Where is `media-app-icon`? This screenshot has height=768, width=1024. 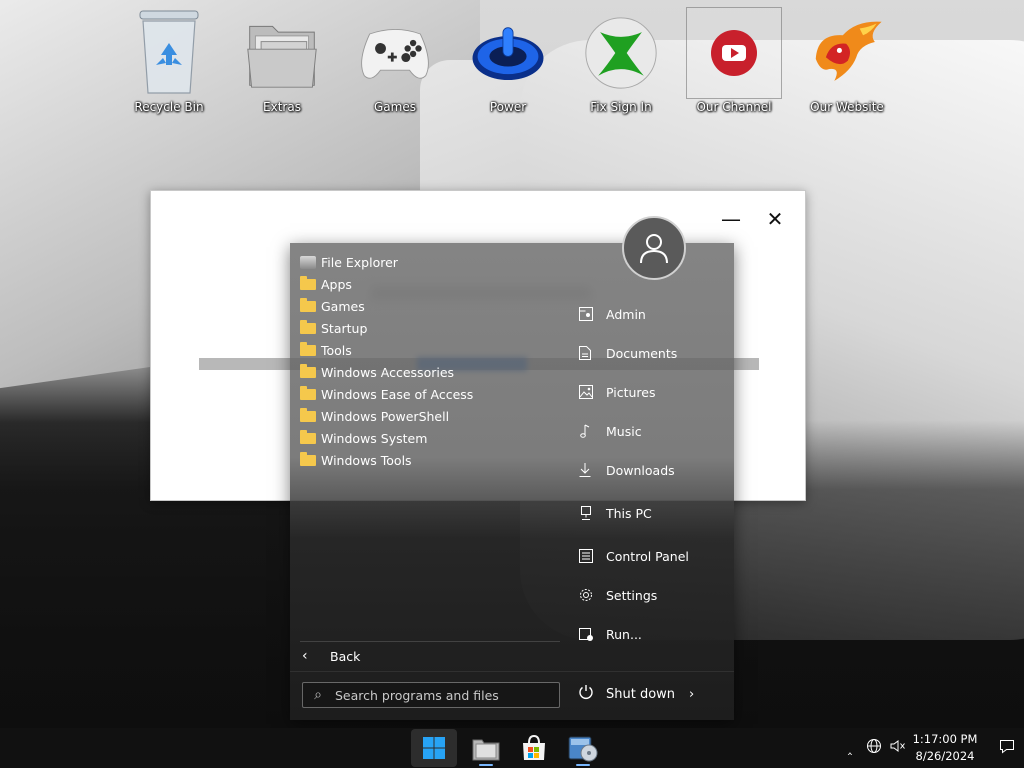
media-app-icon is located at coordinates (583, 749).